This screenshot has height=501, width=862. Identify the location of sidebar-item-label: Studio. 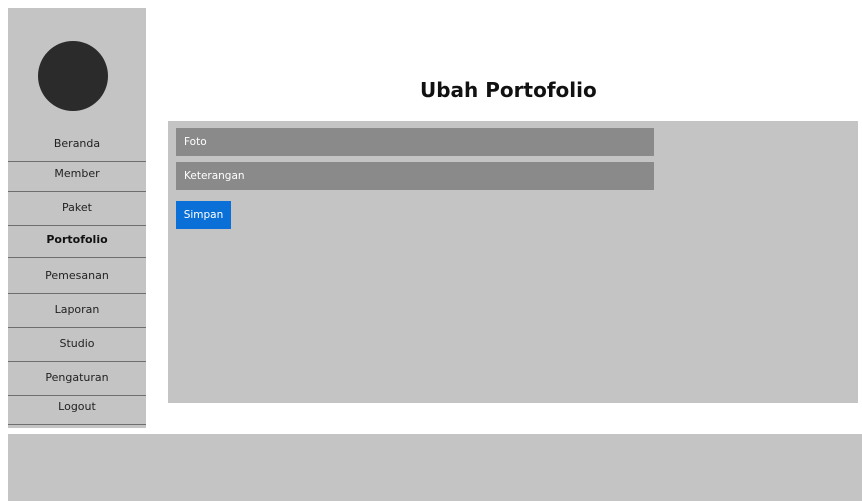
(77, 343).